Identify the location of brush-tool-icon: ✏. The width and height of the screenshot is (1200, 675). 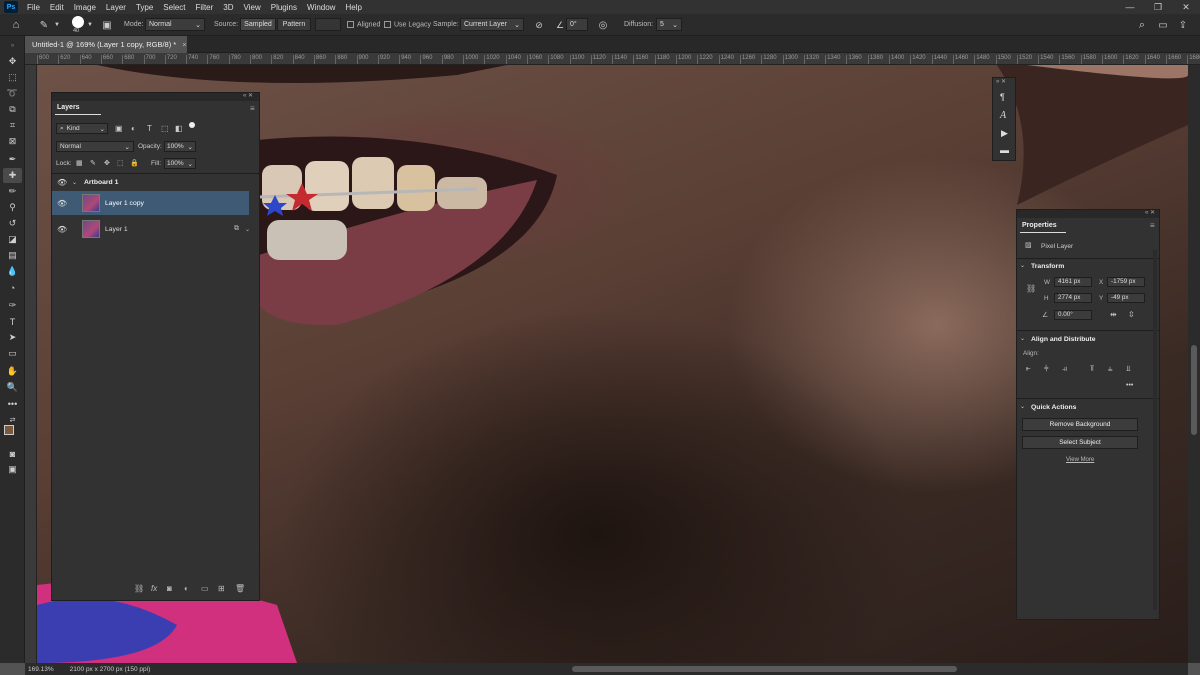
(12, 191).